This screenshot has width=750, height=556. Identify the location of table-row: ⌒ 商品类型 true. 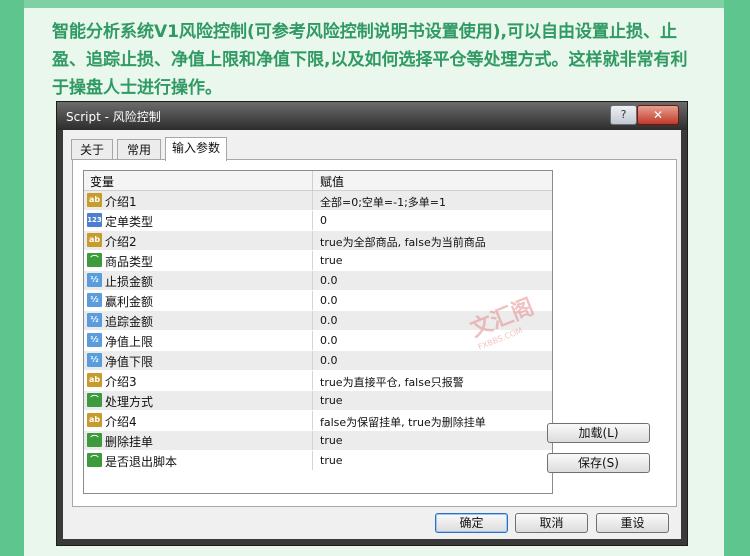
(318, 261).